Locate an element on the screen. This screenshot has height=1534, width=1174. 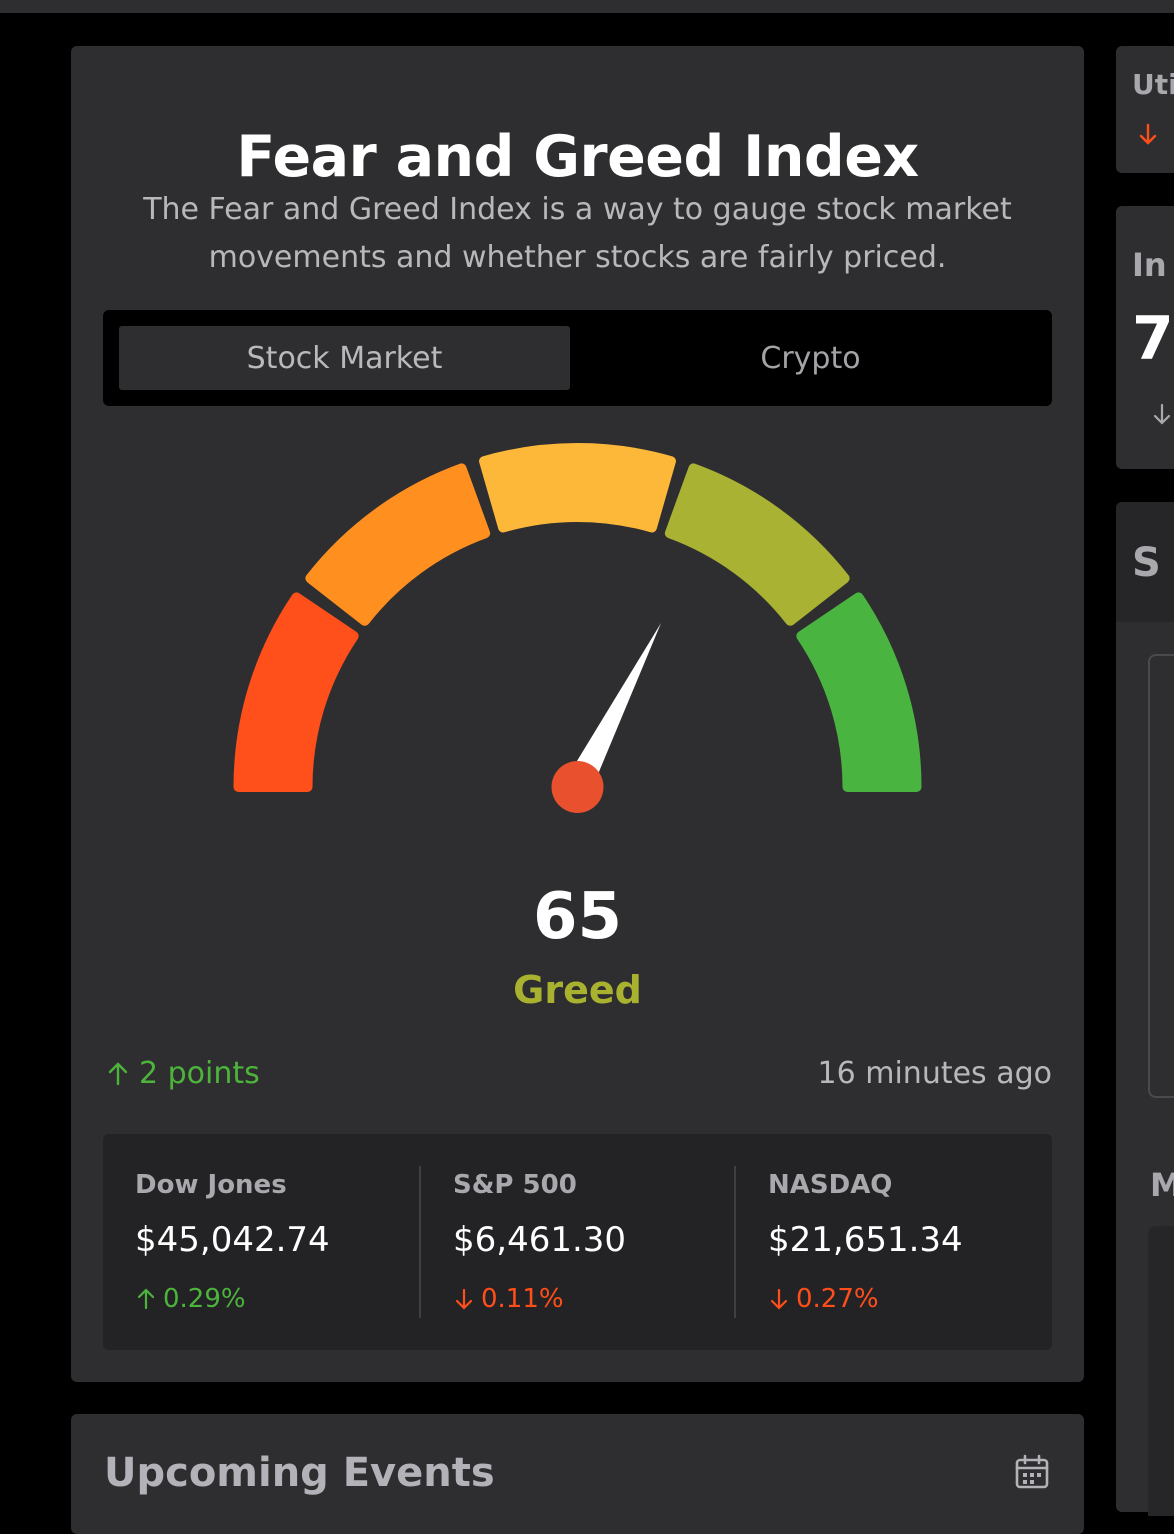
index-price: $6,461.30 is located at coordinates (540, 1240).